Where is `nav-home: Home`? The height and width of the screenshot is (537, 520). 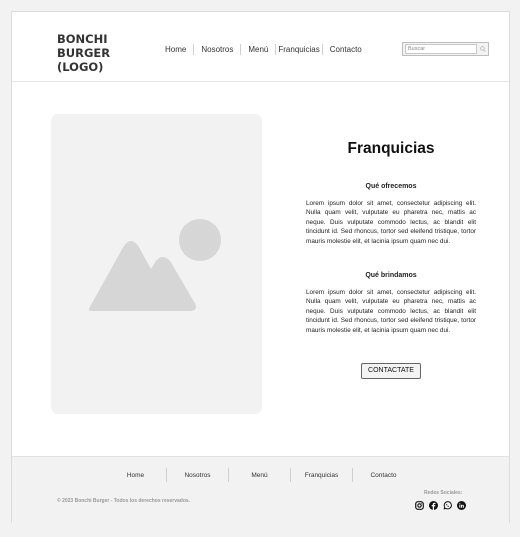 nav-home: Home is located at coordinates (175, 49).